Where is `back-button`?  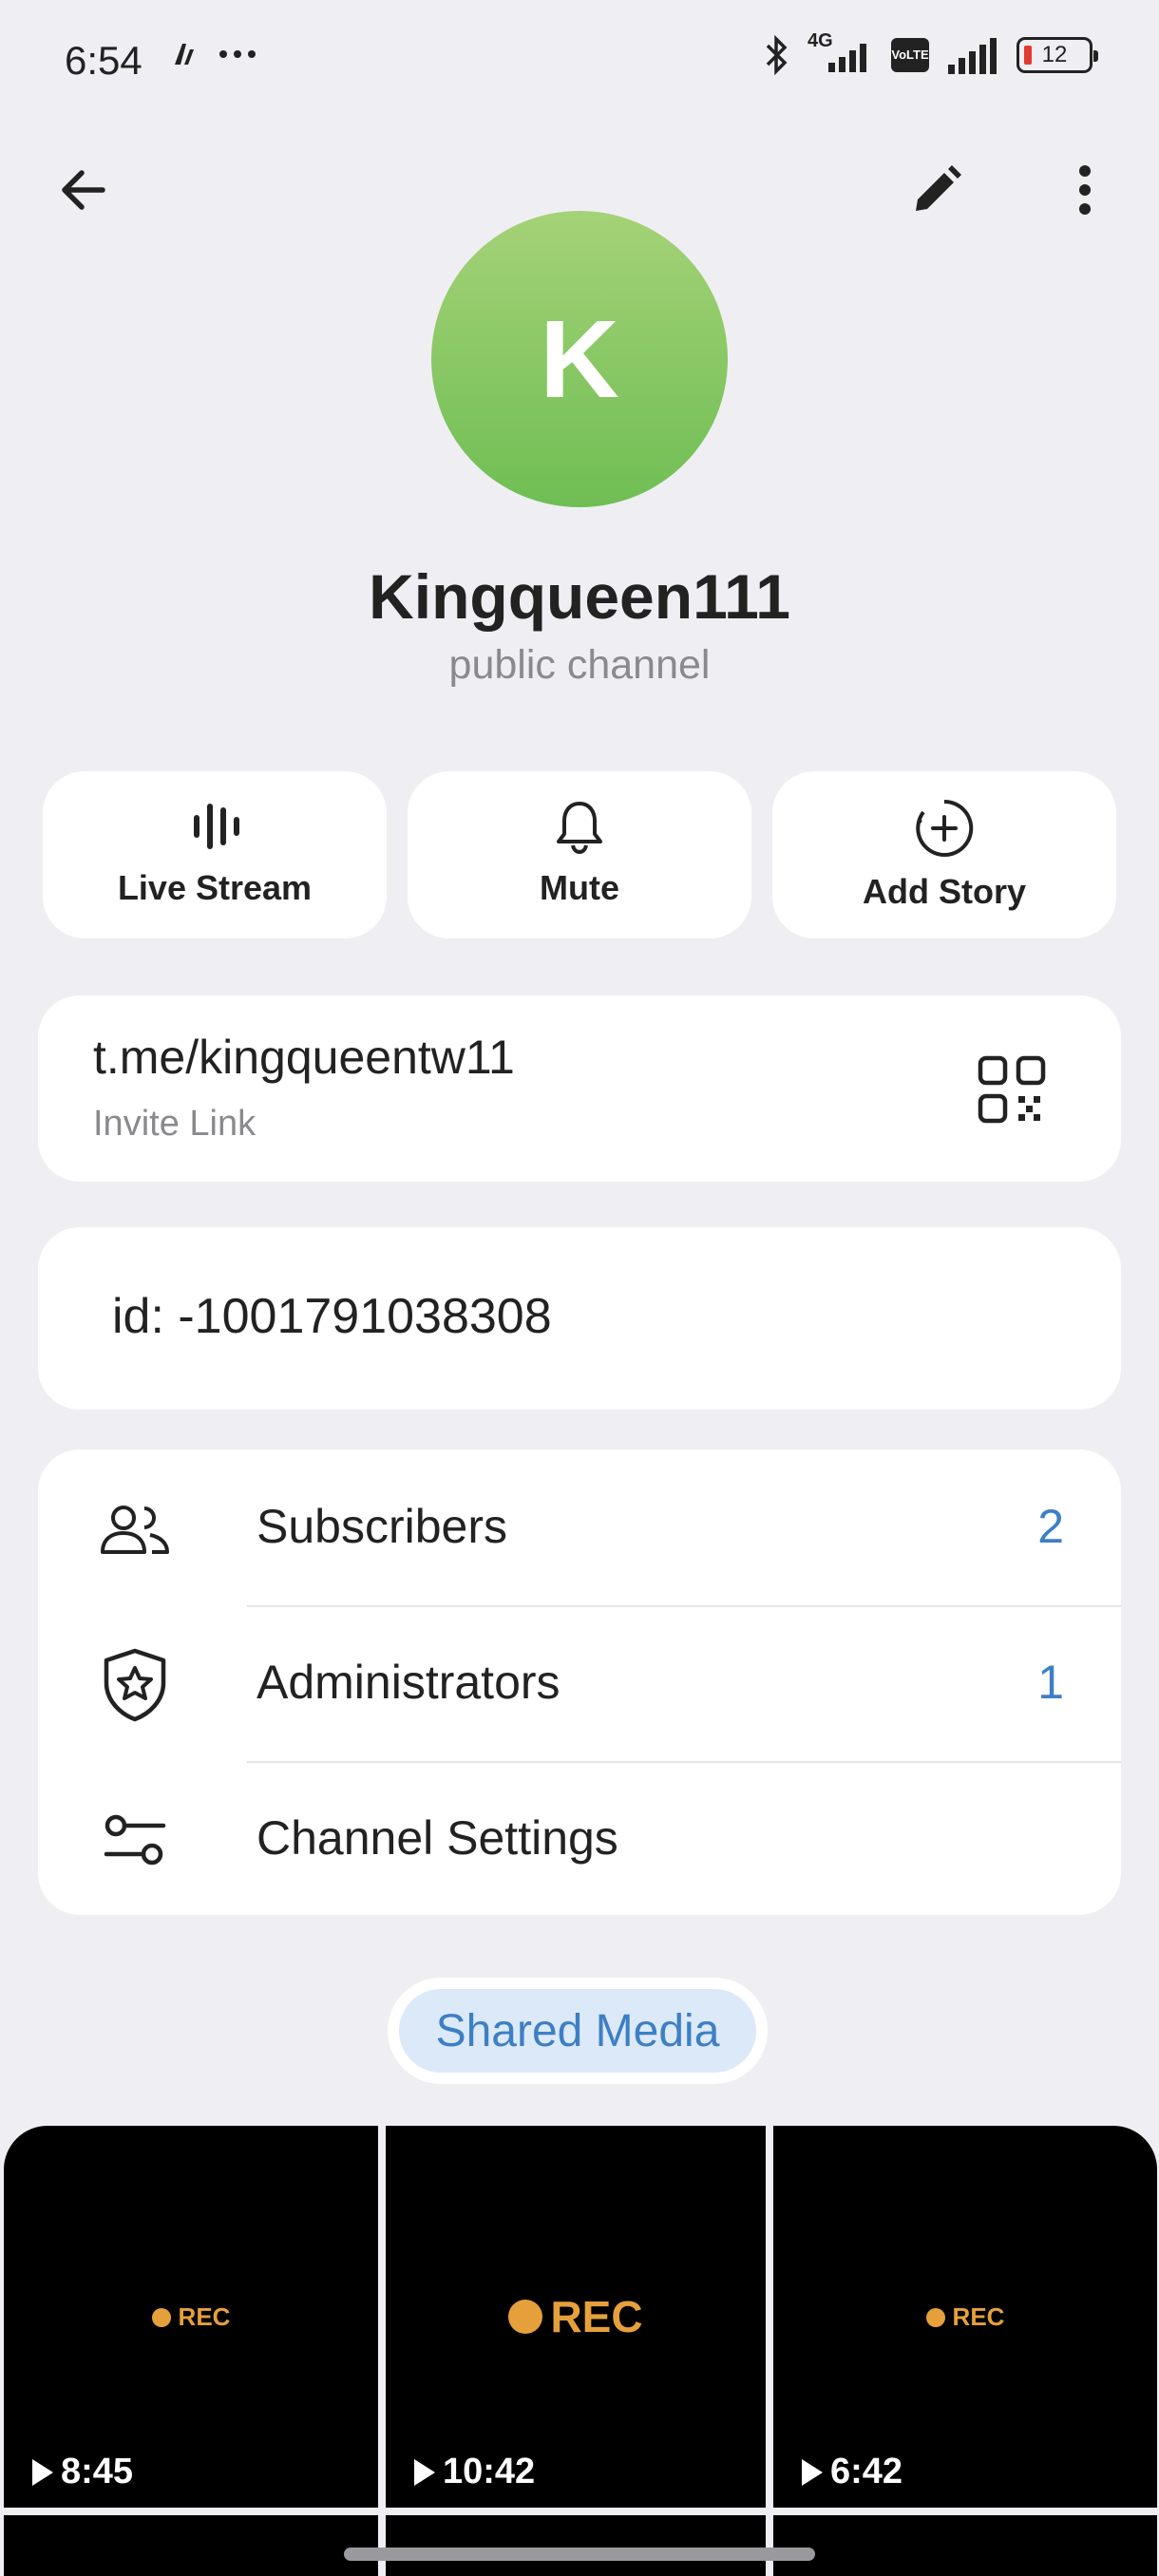
back-button is located at coordinates (84, 190).